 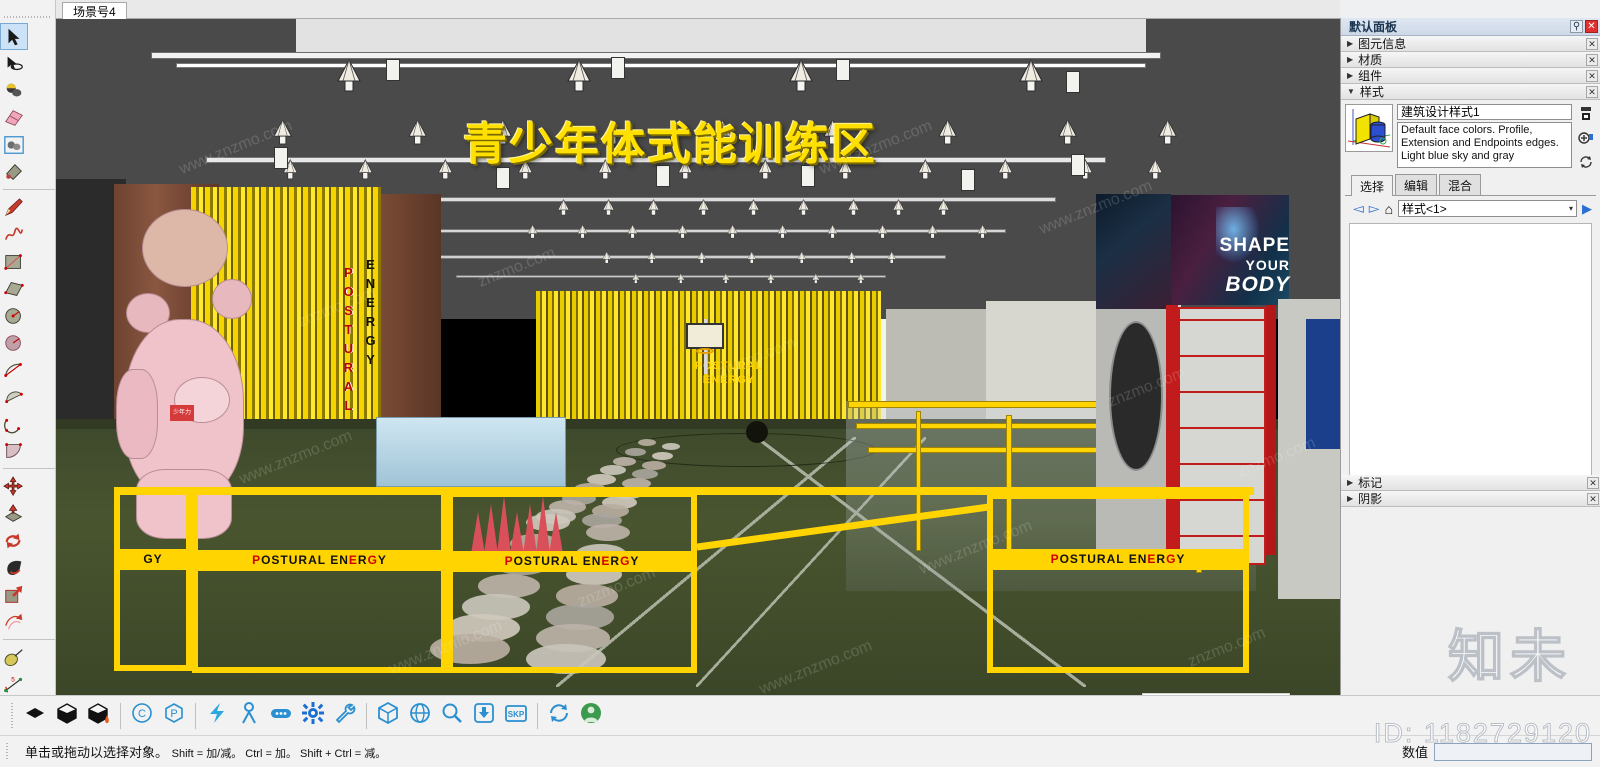 What do you see at coordinates (14, 540) in the screenshot?
I see `rotate-tool` at bounding box center [14, 540].